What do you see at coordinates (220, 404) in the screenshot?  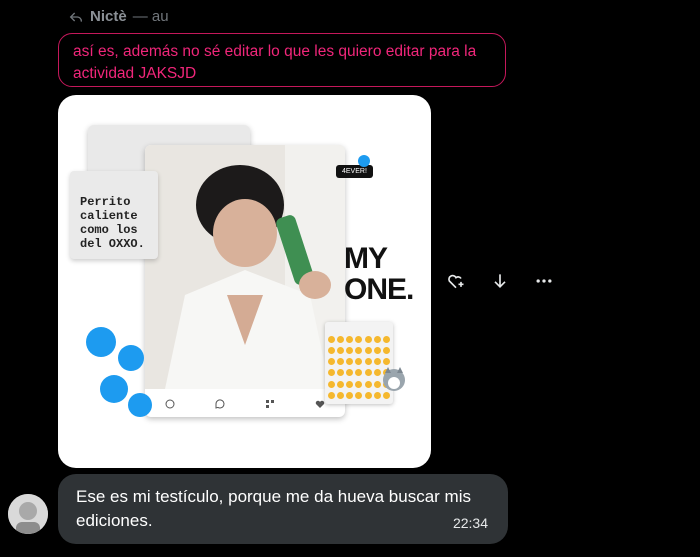 I see `comment-icon` at bounding box center [220, 404].